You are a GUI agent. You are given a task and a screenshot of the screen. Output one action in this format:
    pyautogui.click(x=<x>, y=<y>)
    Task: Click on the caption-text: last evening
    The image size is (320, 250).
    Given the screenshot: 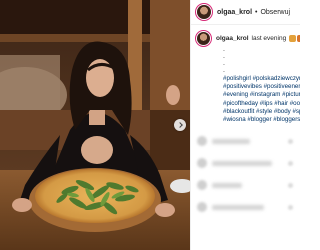 What is the action you would take?
    pyautogui.click(x=269, y=39)
    